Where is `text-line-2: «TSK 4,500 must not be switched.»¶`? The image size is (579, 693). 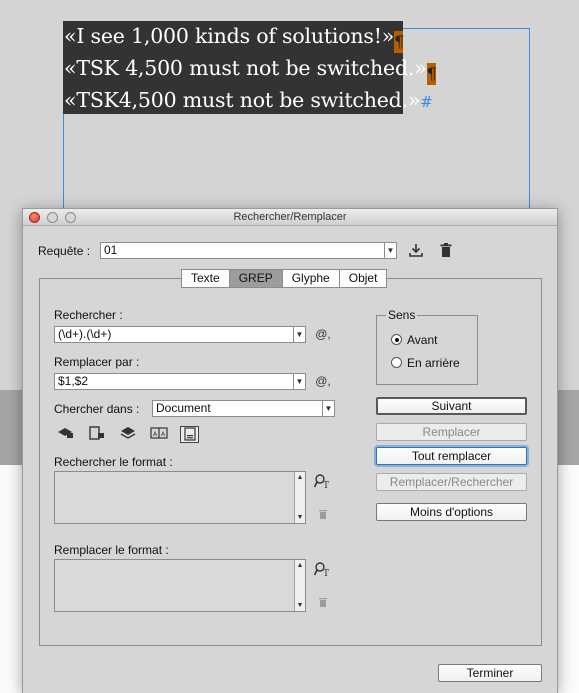 text-line-2: «TSK 4,500 must not be switched.»¶ is located at coordinates (250, 69).